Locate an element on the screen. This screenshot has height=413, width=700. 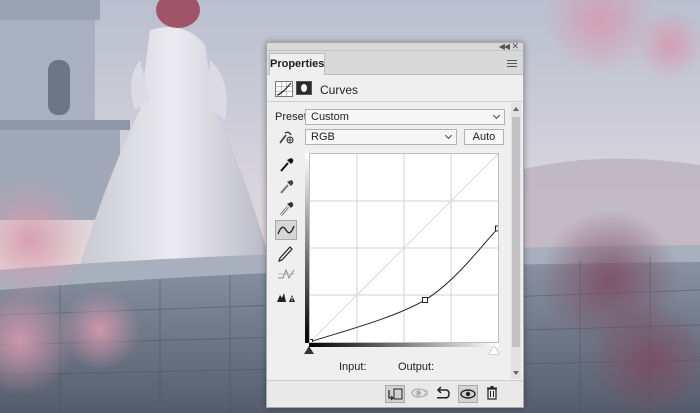
scroll-down-icon is located at coordinates (516, 373).